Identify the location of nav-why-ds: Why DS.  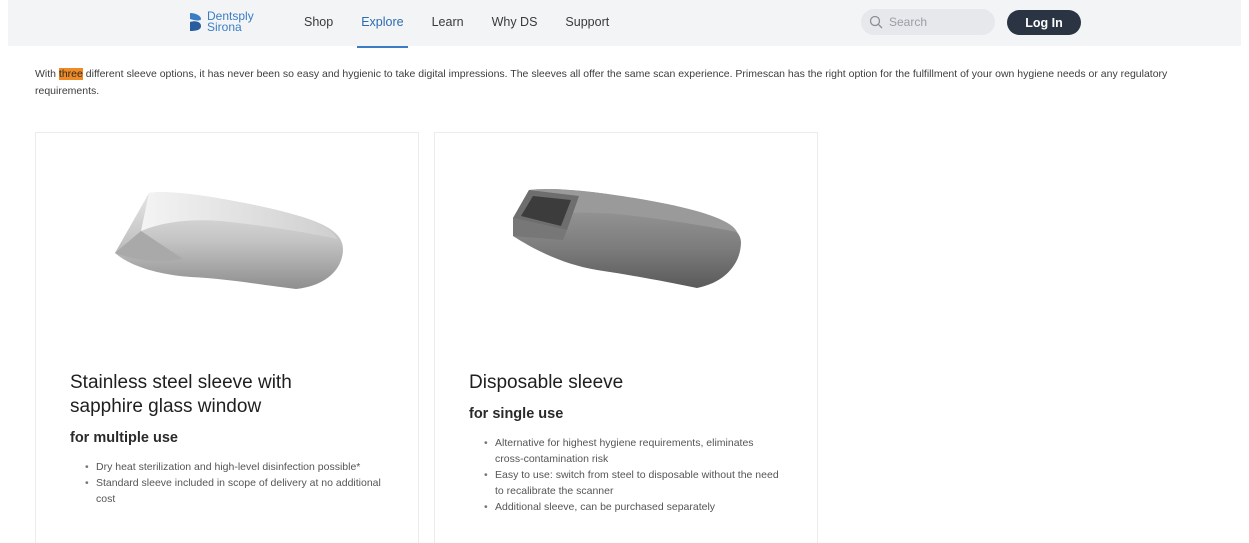
(515, 23).